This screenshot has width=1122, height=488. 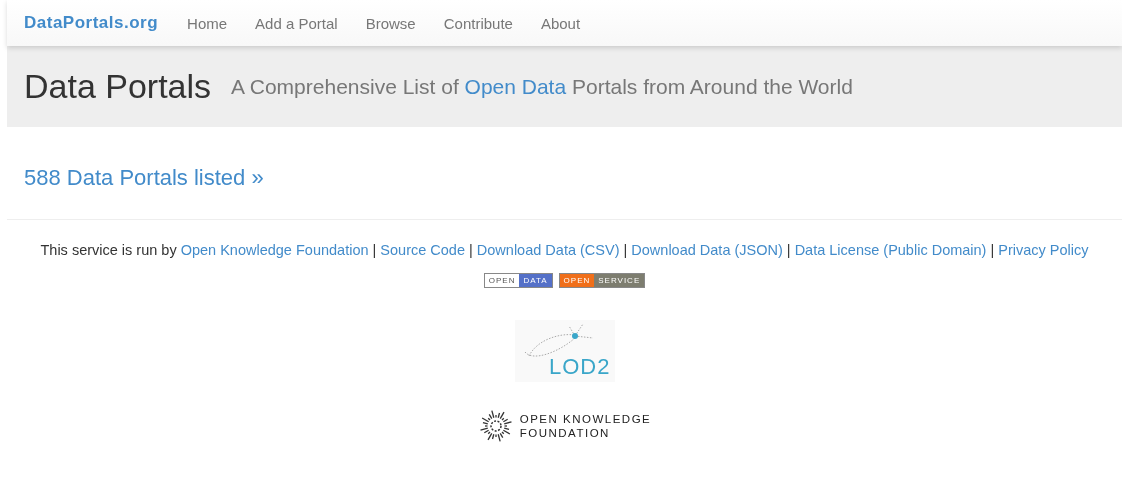 What do you see at coordinates (548, 250) in the screenshot?
I see `footer-link: Download Data (CSV)` at bounding box center [548, 250].